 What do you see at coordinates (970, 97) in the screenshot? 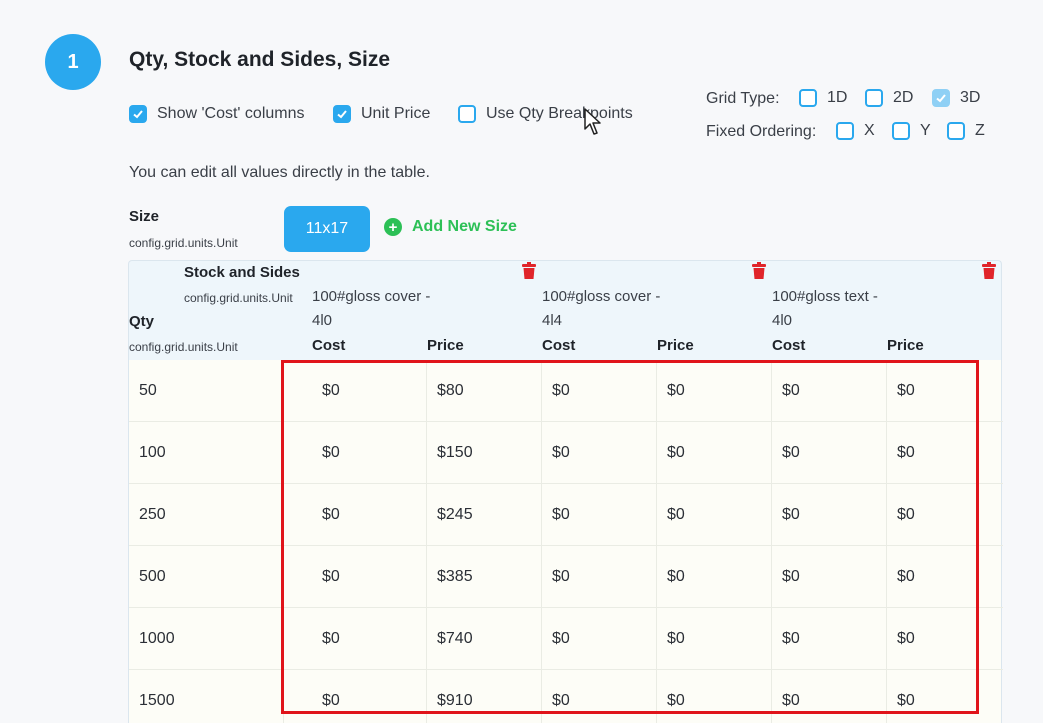
I see `grid-type-3d-label: 3D` at bounding box center [970, 97].